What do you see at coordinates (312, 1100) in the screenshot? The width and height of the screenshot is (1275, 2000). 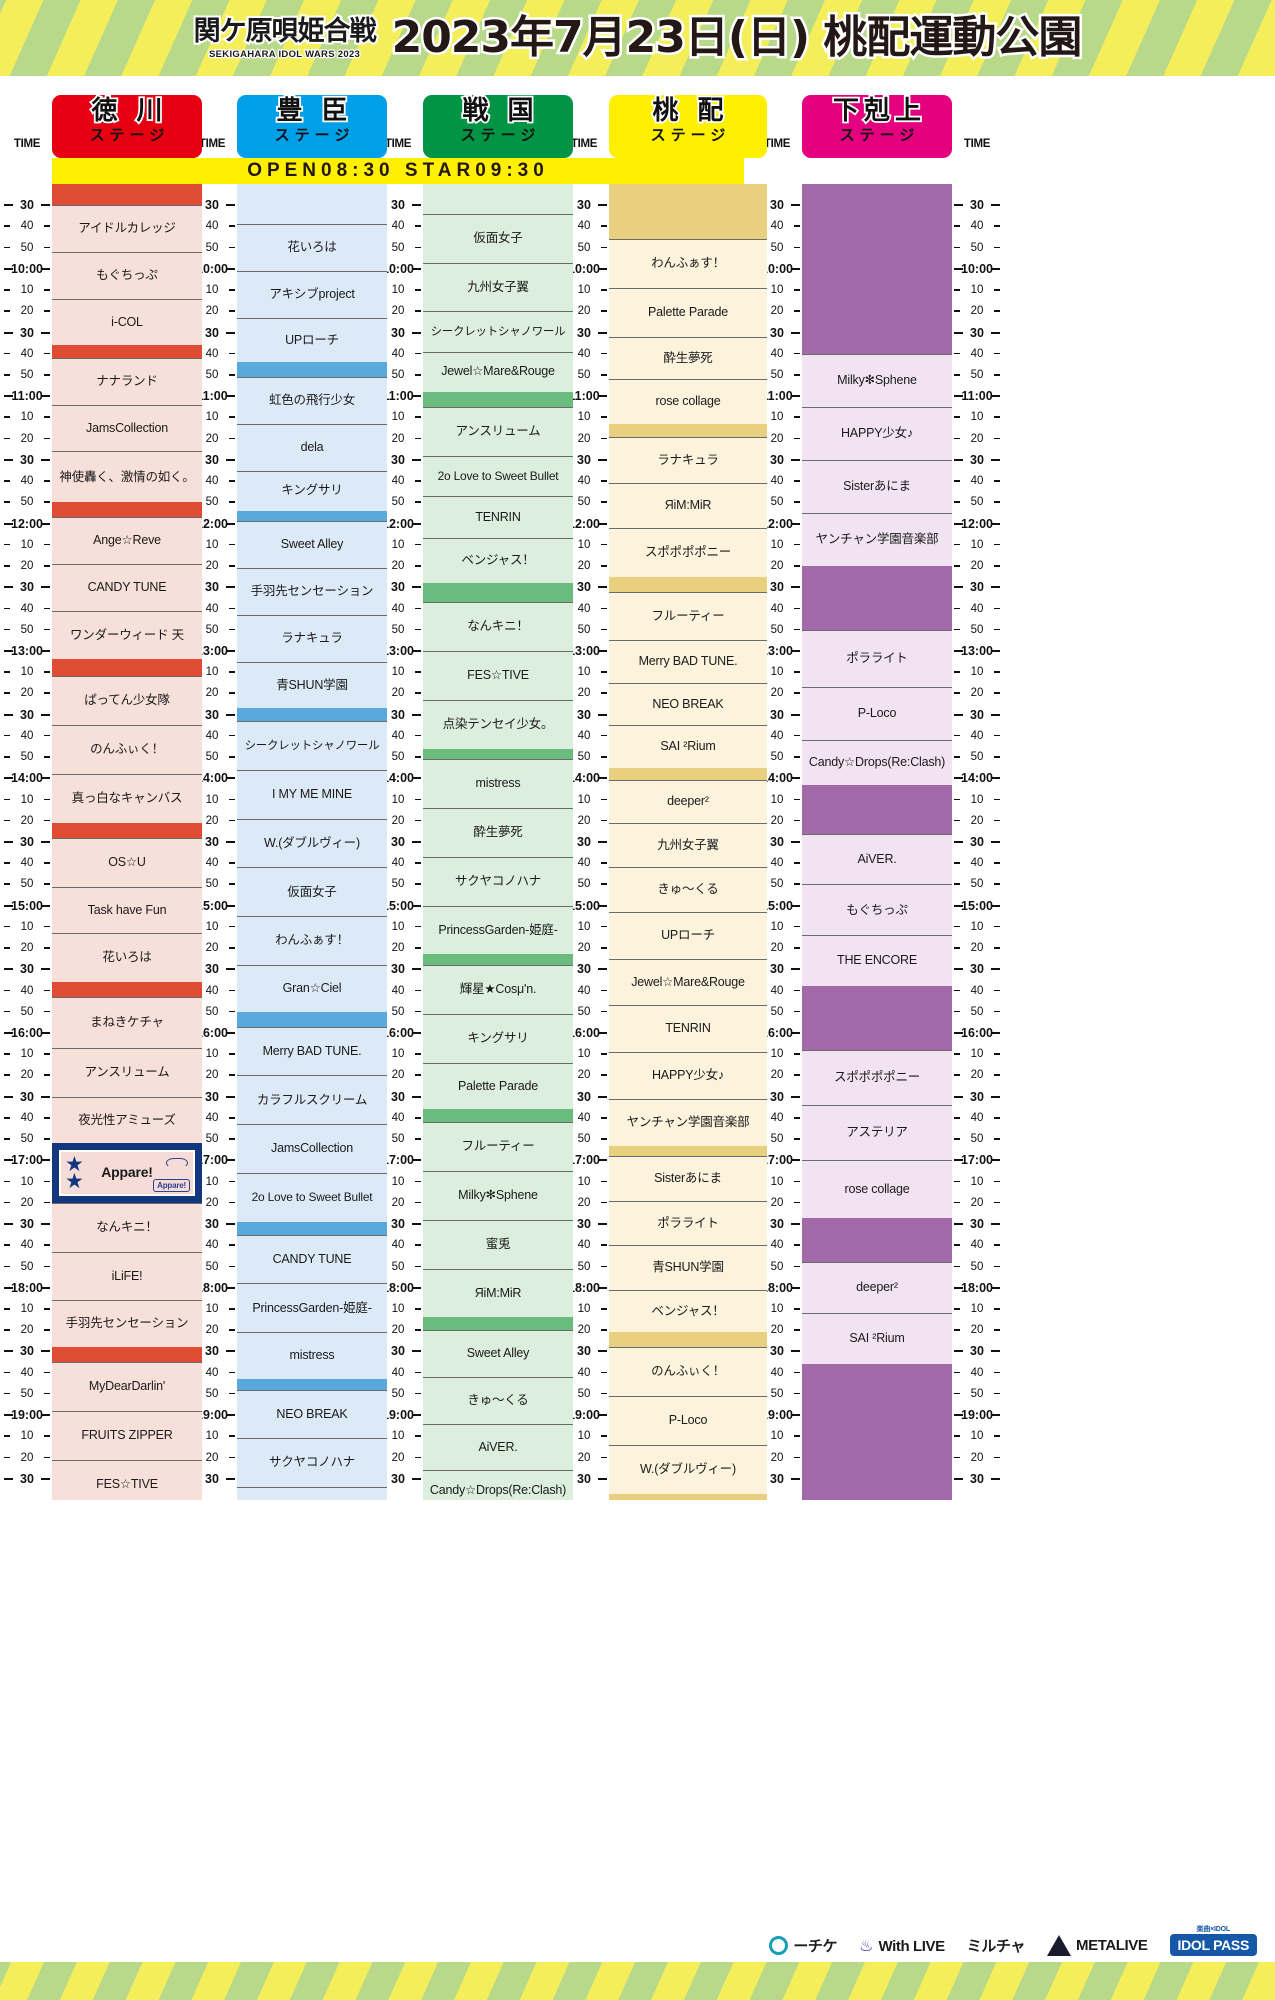 I see `schedule-slot: カラフルスクリーム` at bounding box center [312, 1100].